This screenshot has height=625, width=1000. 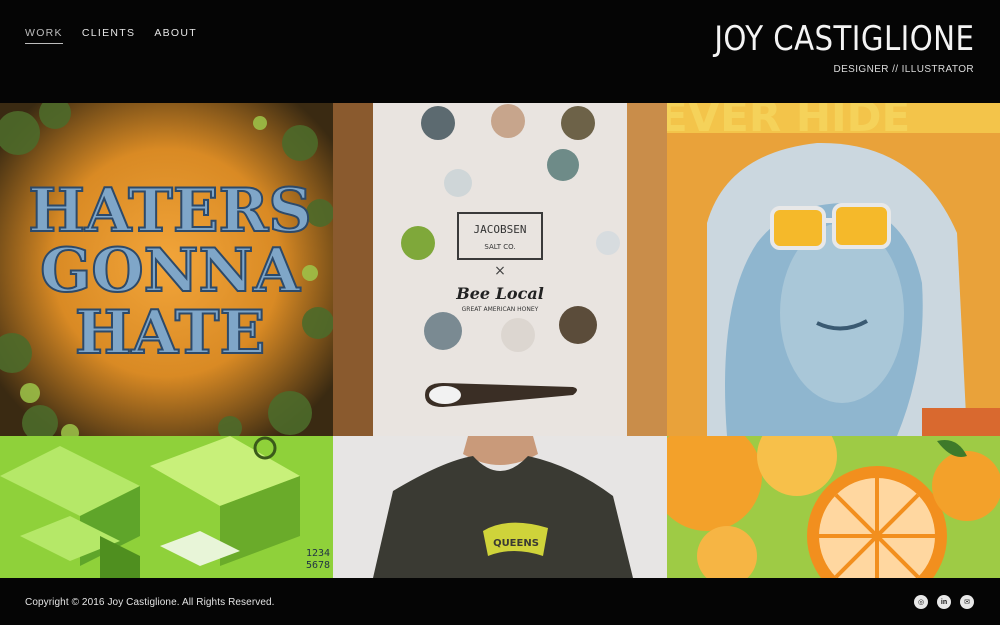 I want to click on bee-local-label: Bee Local, so click(x=499, y=293).